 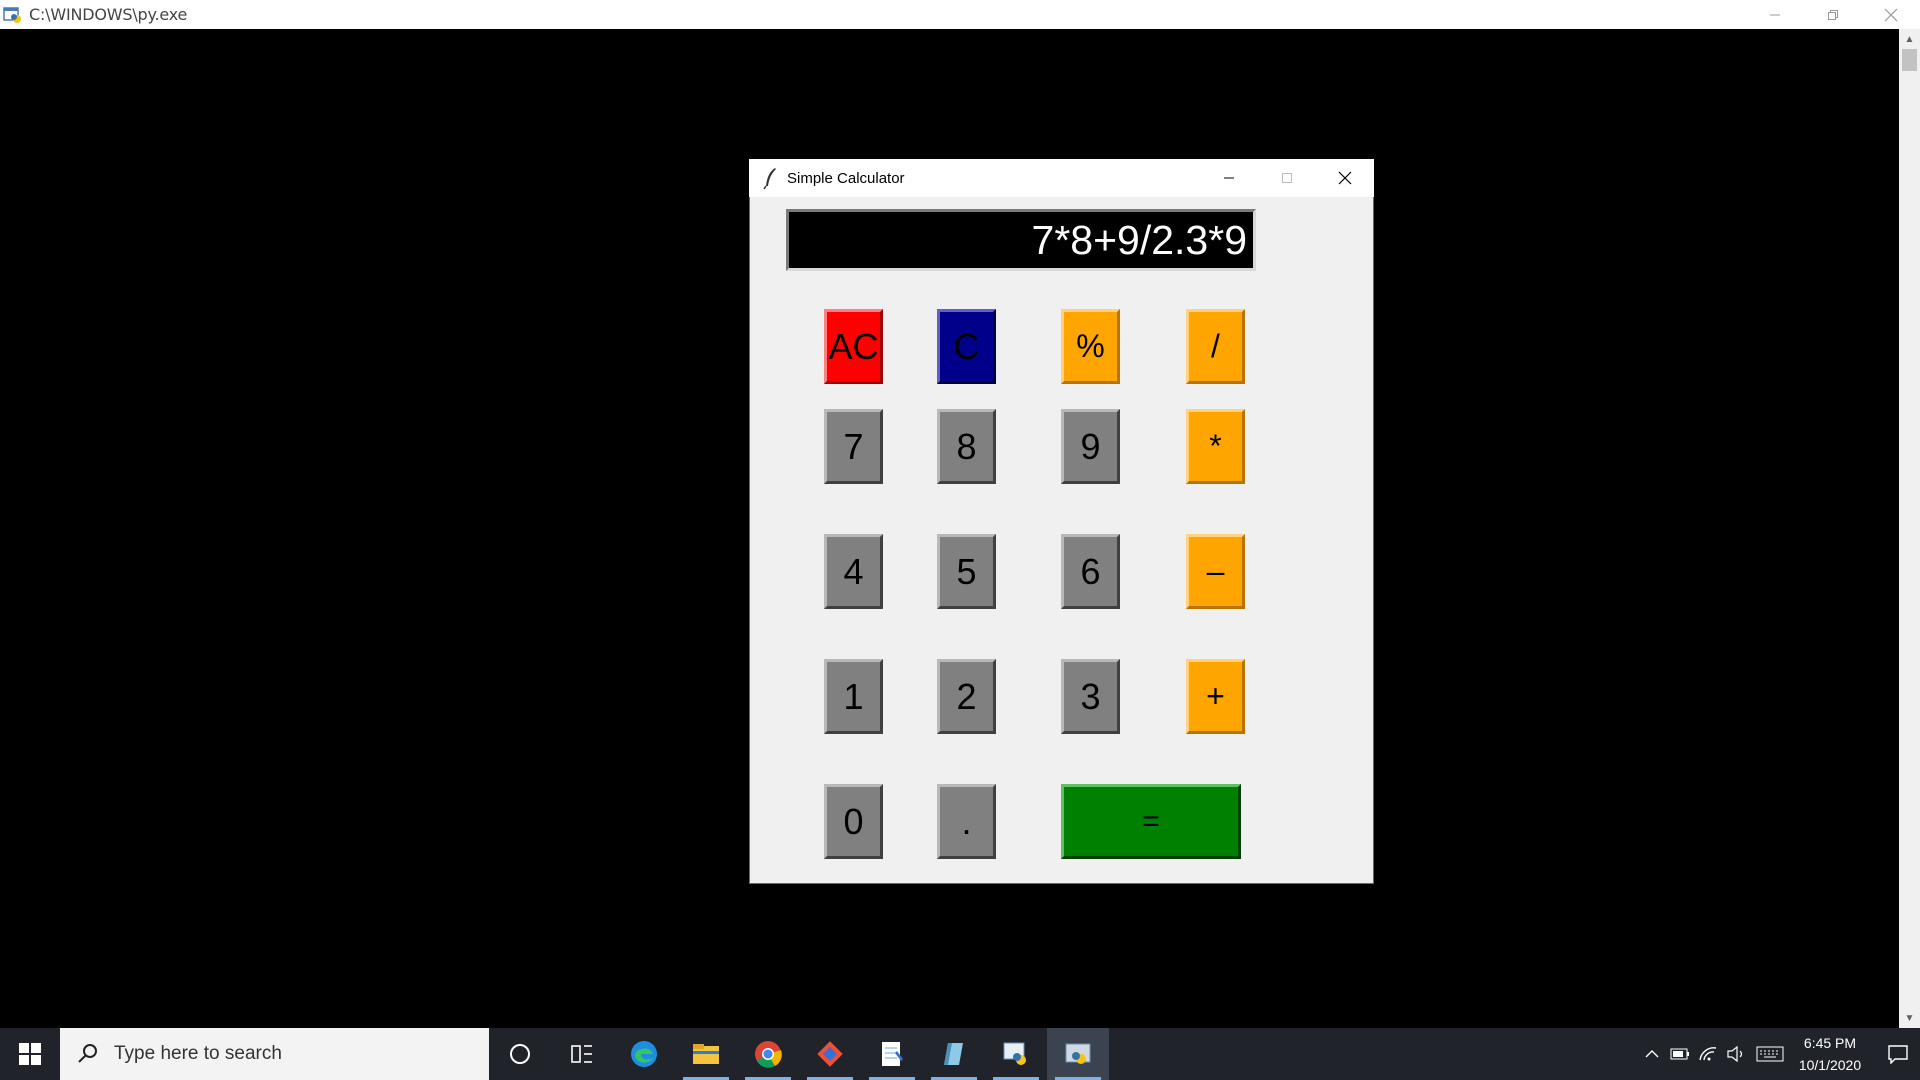 I want to click on four-button: 4, so click(x=853, y=571).